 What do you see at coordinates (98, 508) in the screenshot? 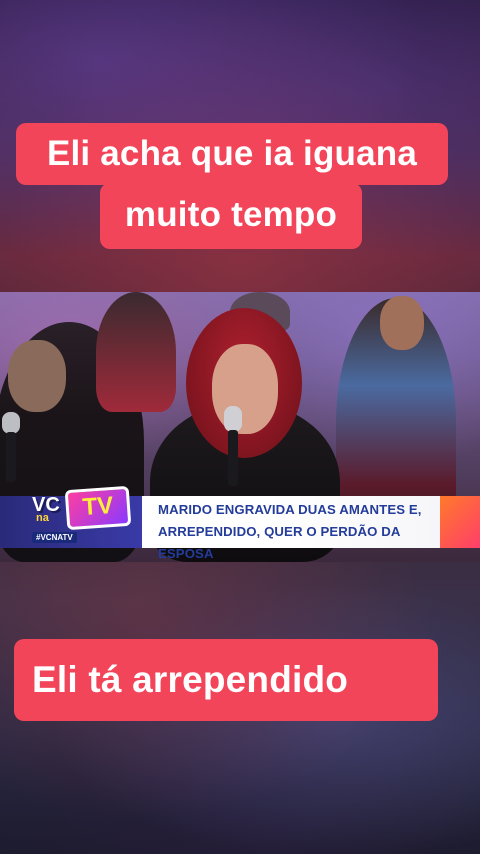
I see `logo-tv-text: TV` at bounding box center [98, 508].